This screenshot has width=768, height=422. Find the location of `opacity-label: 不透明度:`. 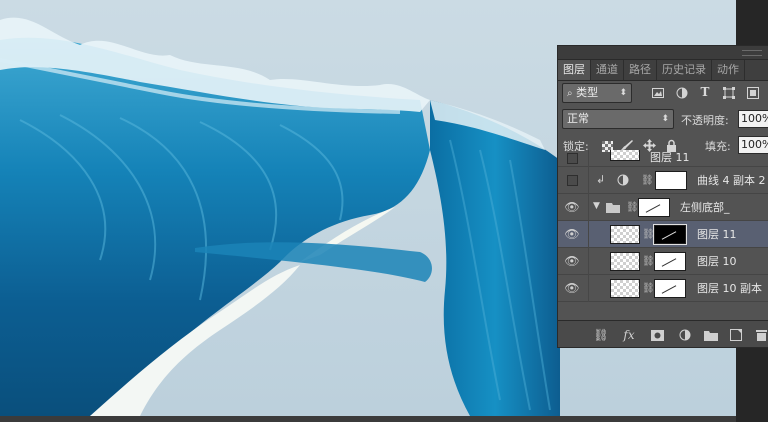

opacity-label: 不透明度: is located at coordinates (705, 120).